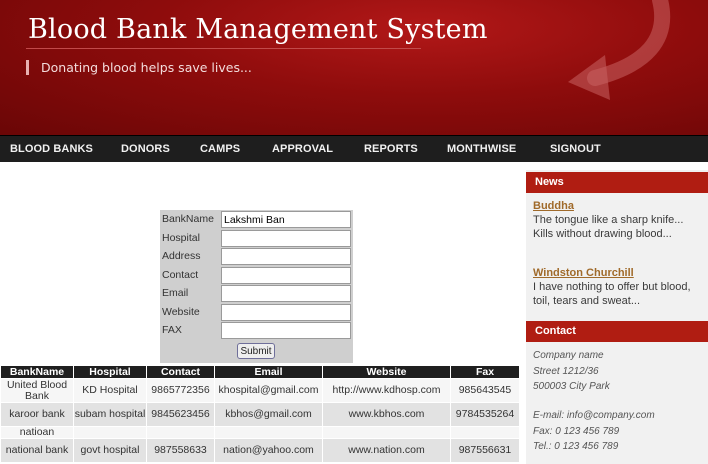  I want to click on curved-arrow-icon, so click(619, 50).